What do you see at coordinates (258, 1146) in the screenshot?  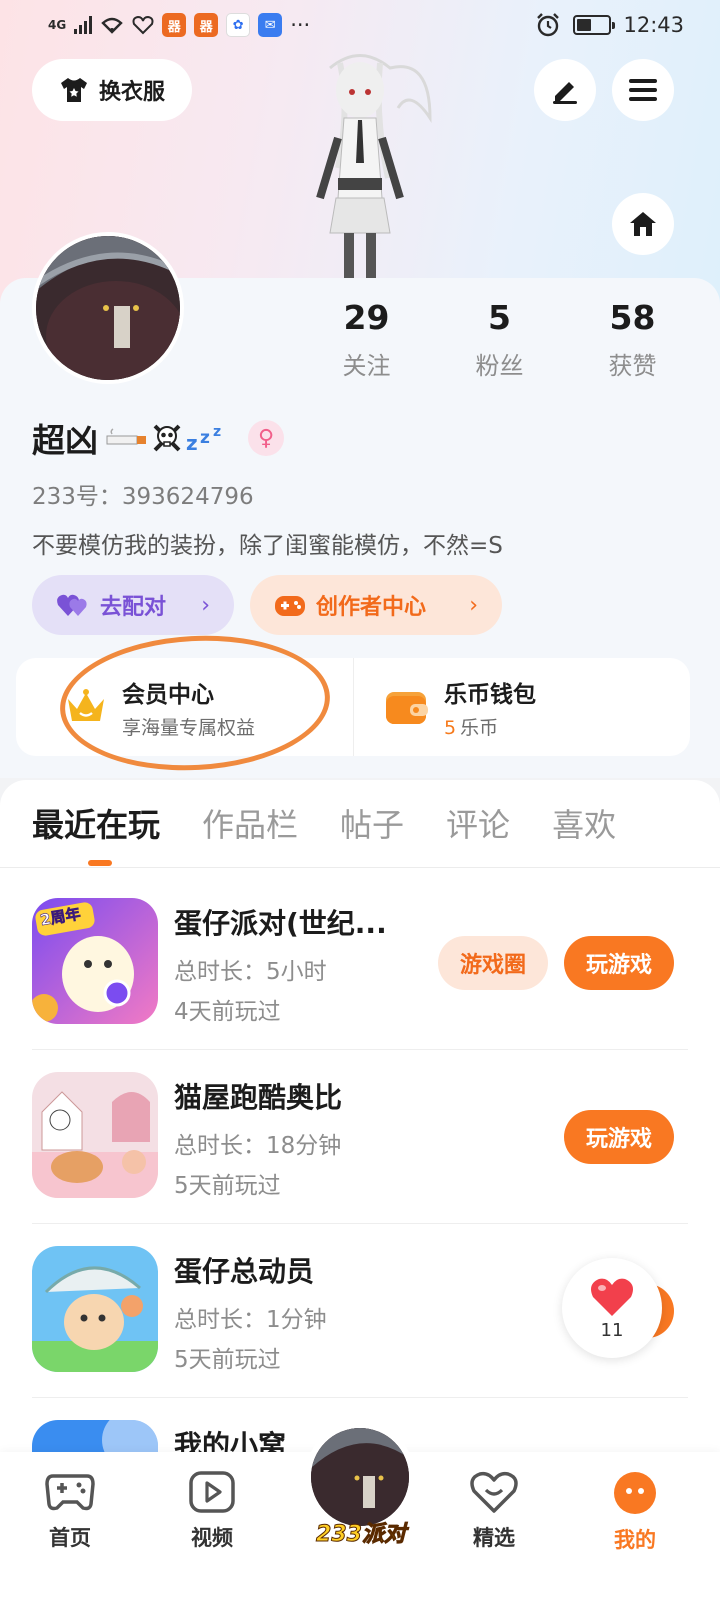 I see `game-duration: 总时长：18分钟` at bounding box center [258, 1146].